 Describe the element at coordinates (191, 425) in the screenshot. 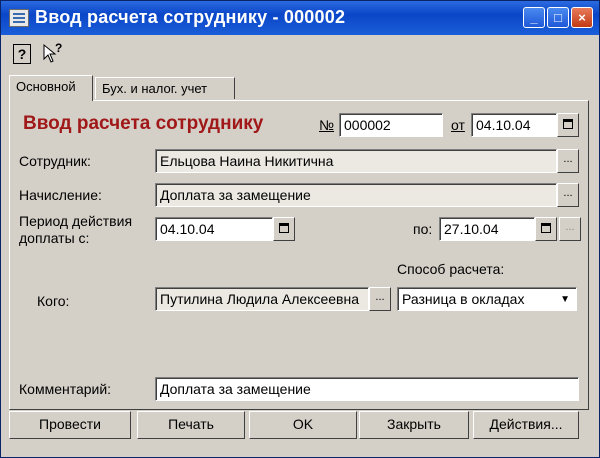

I see `print-button: Печать` at that location.